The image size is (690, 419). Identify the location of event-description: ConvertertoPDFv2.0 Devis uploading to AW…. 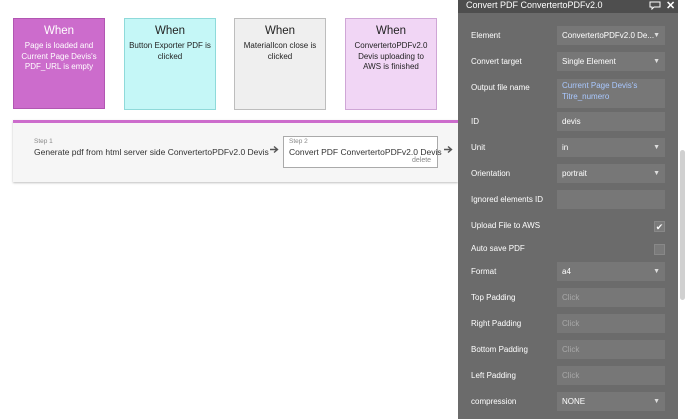
(391, 56).